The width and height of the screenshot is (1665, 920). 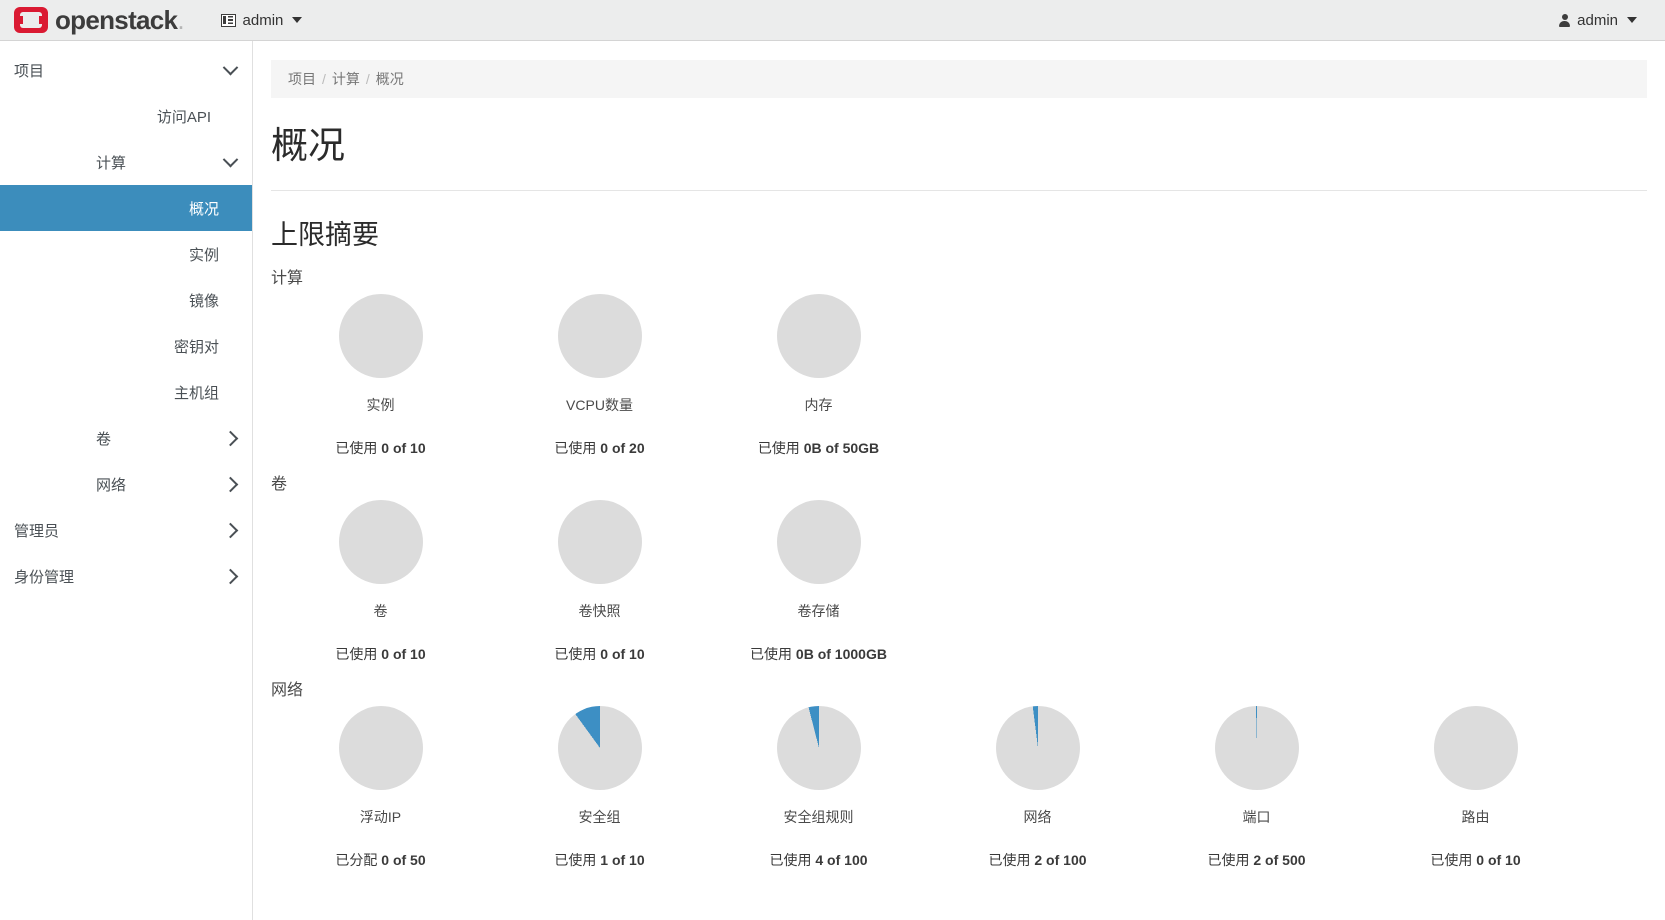 I want to click on quota-chart-usage: 已分配 0 of 50, so click(x=380, y=860).